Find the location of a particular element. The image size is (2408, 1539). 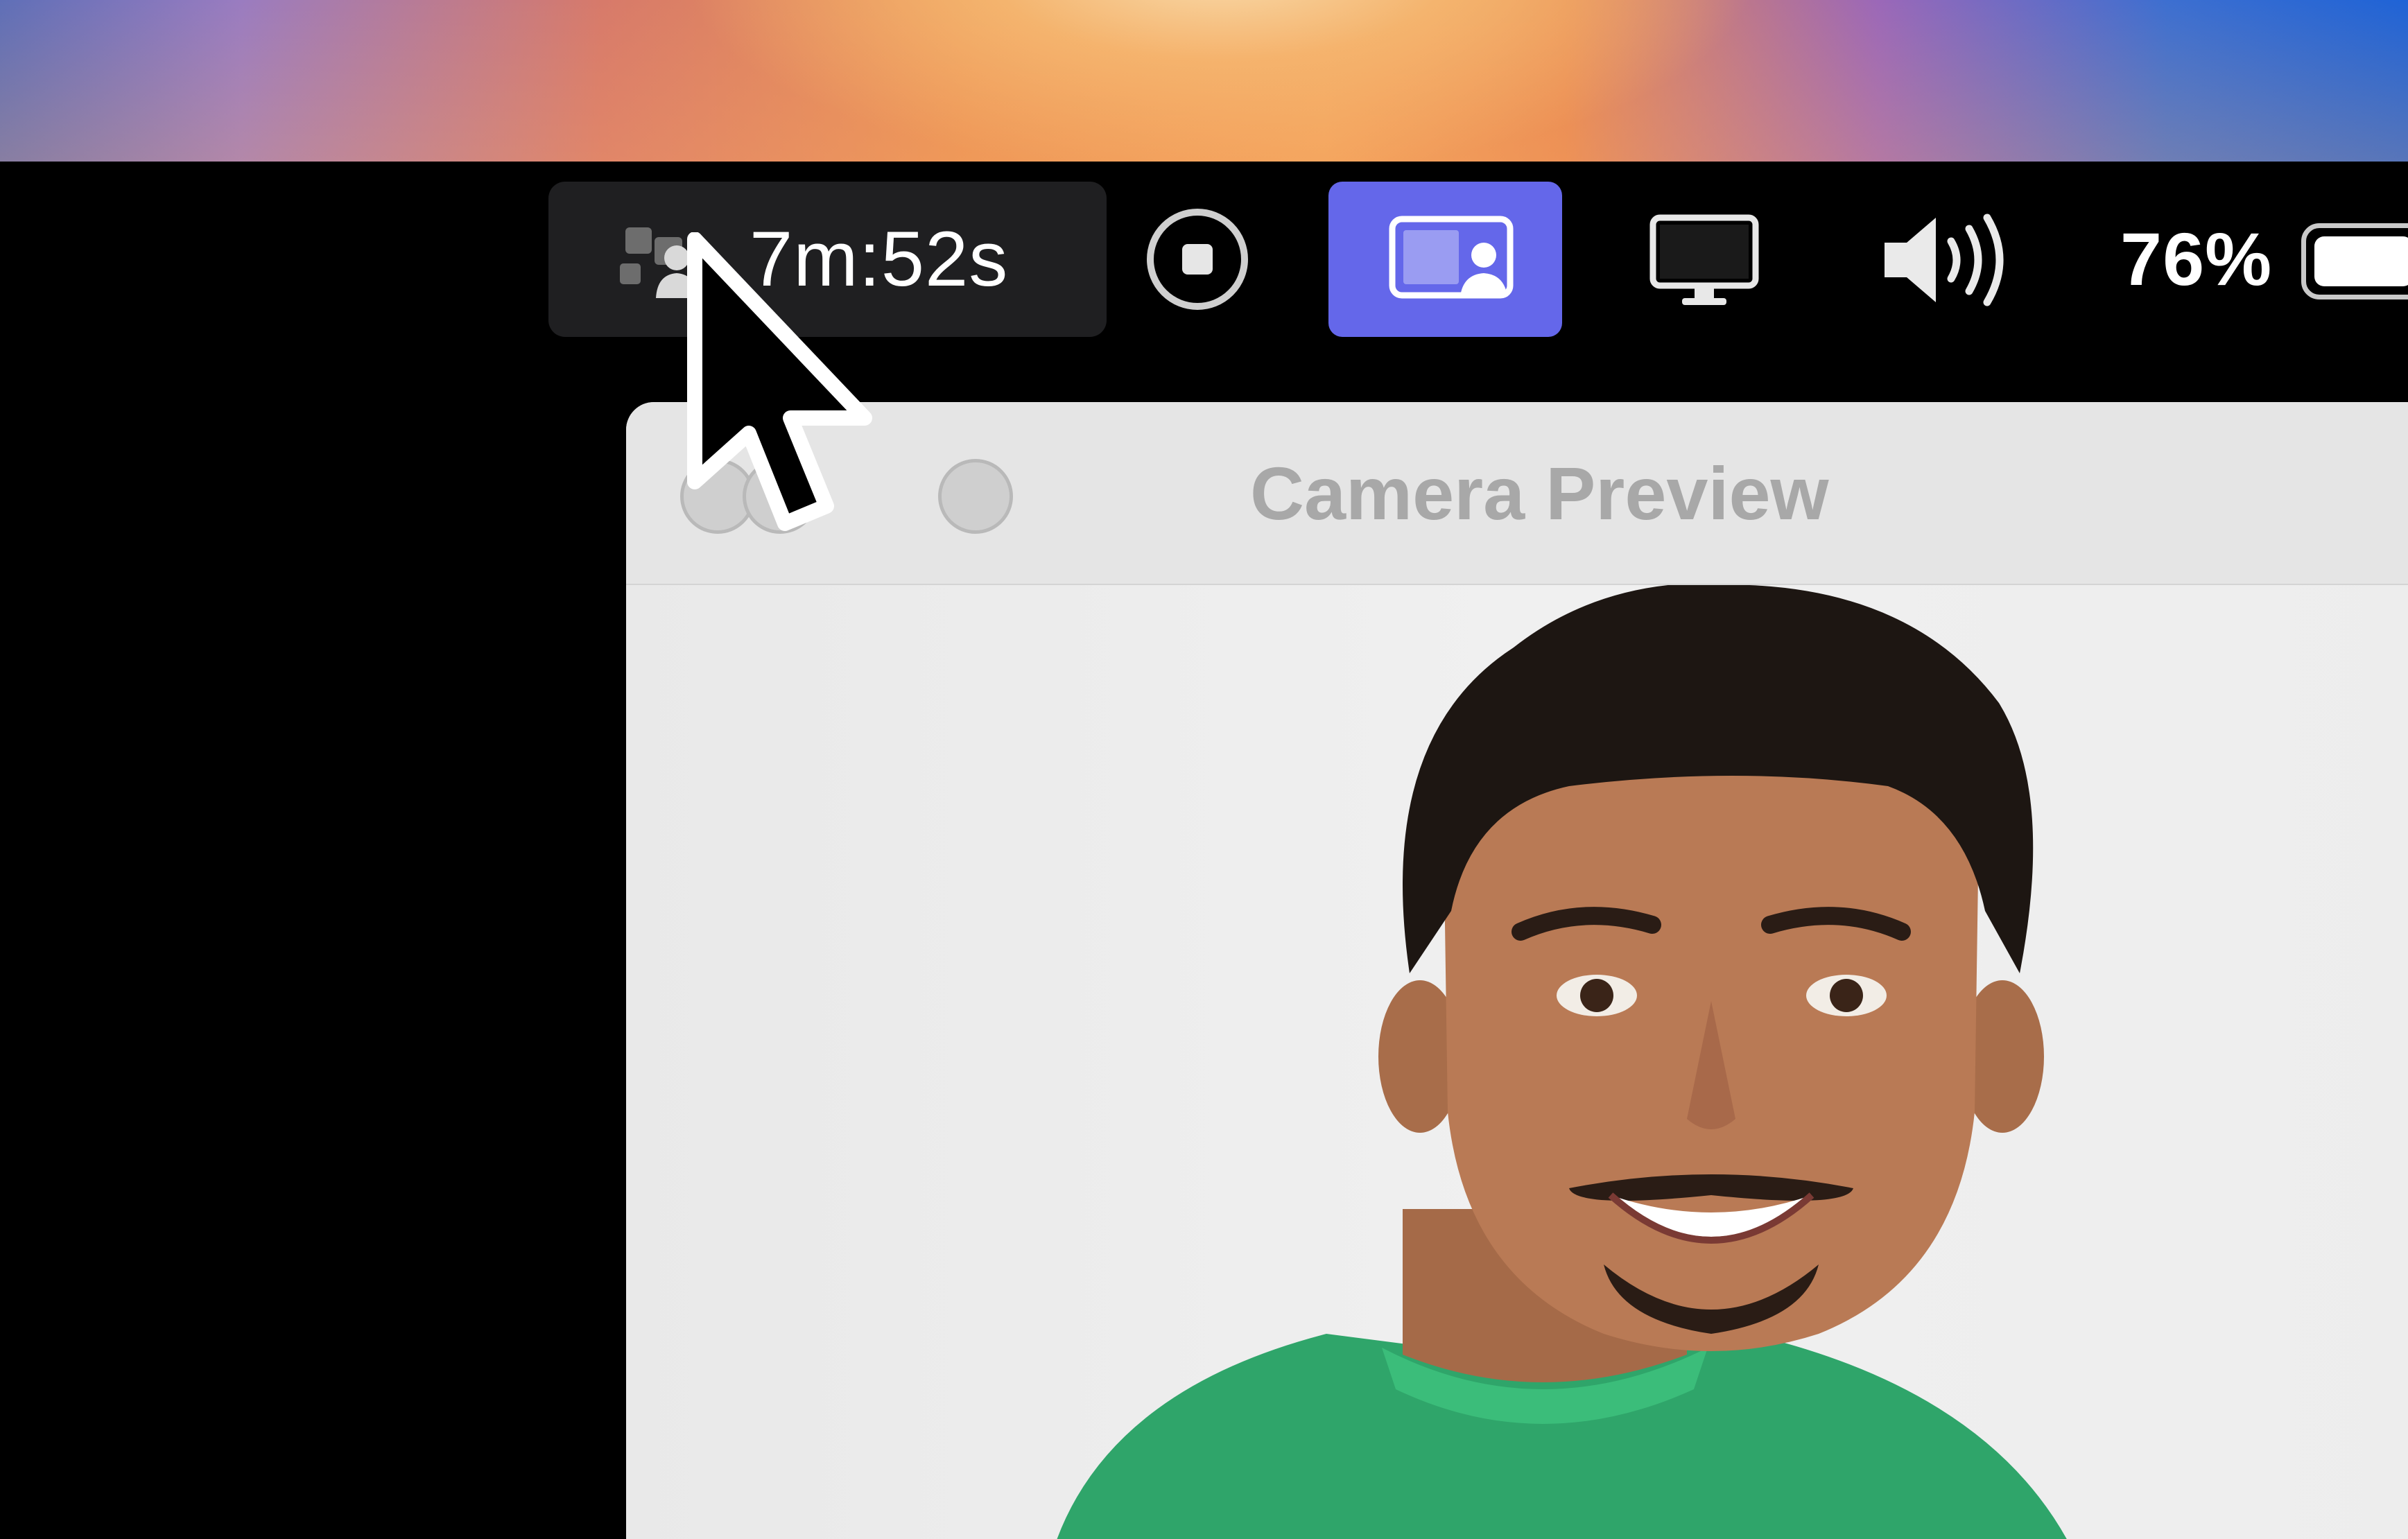

battery-percentage: 76% is located at coordinates (2196, 259).